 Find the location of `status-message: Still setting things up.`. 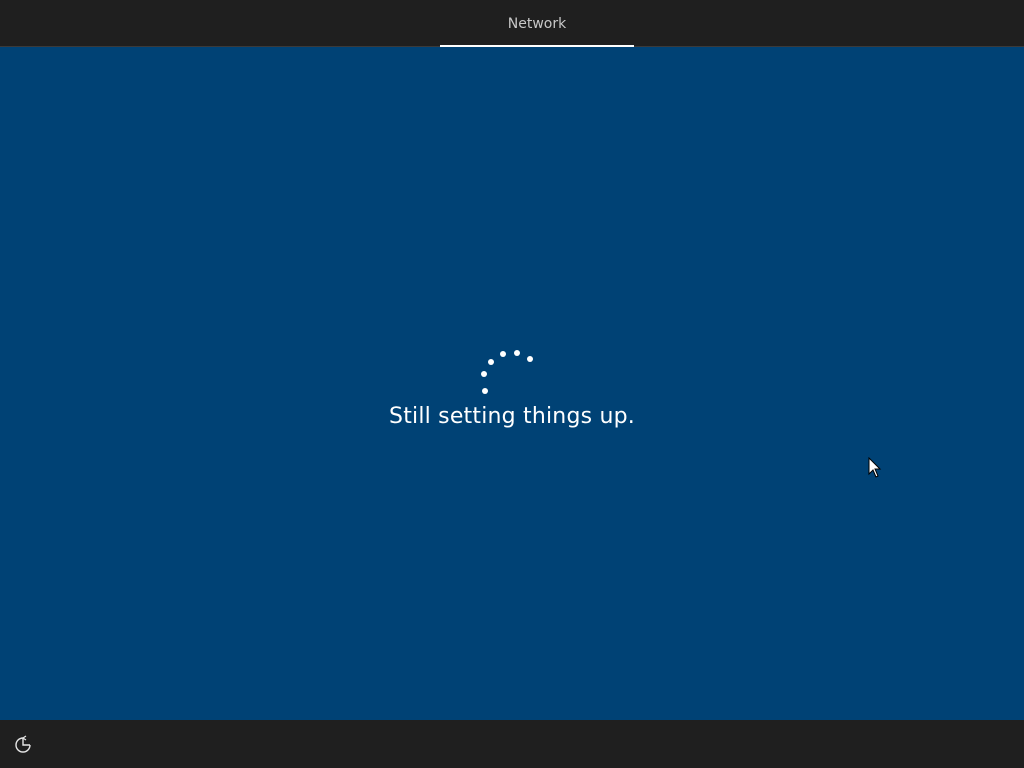

status-message: Still setting things up. is located at coordinates (512, 416).